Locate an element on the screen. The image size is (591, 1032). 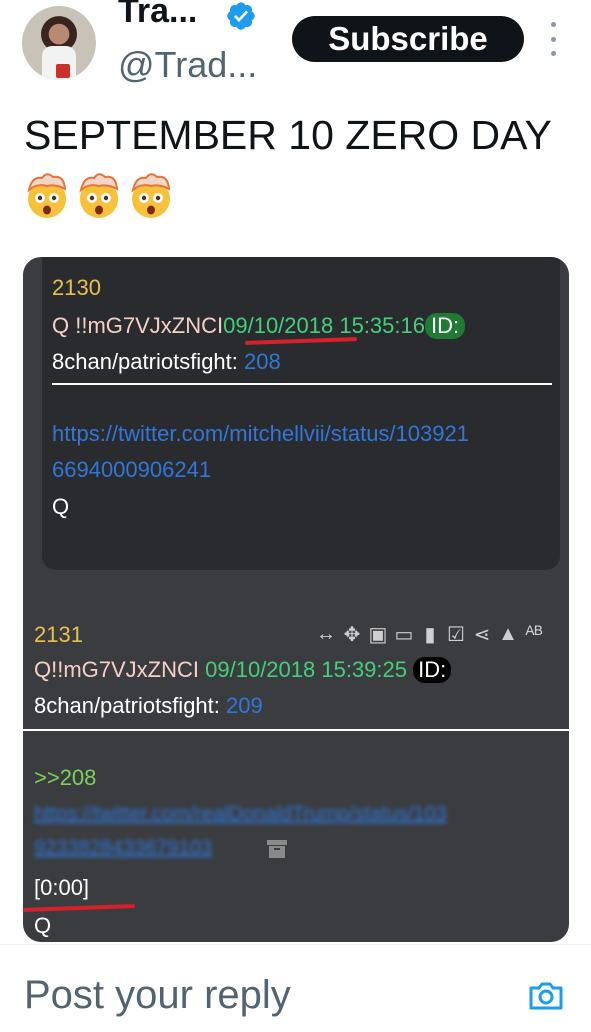
post-number: 2131 is located at coordinates (58, 634).